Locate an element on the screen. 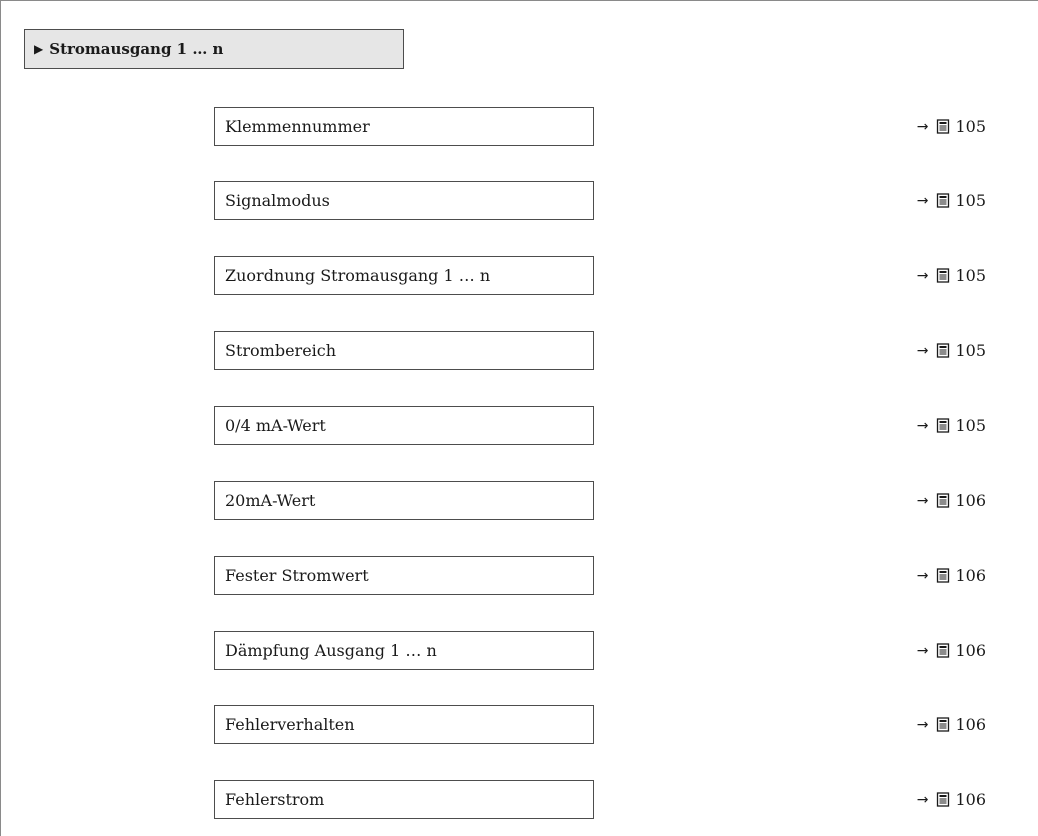 The width and height of the screenshot is (1038, 836). parameter-label: 0/4 mA-Wert is located at coordinates (275, 425).